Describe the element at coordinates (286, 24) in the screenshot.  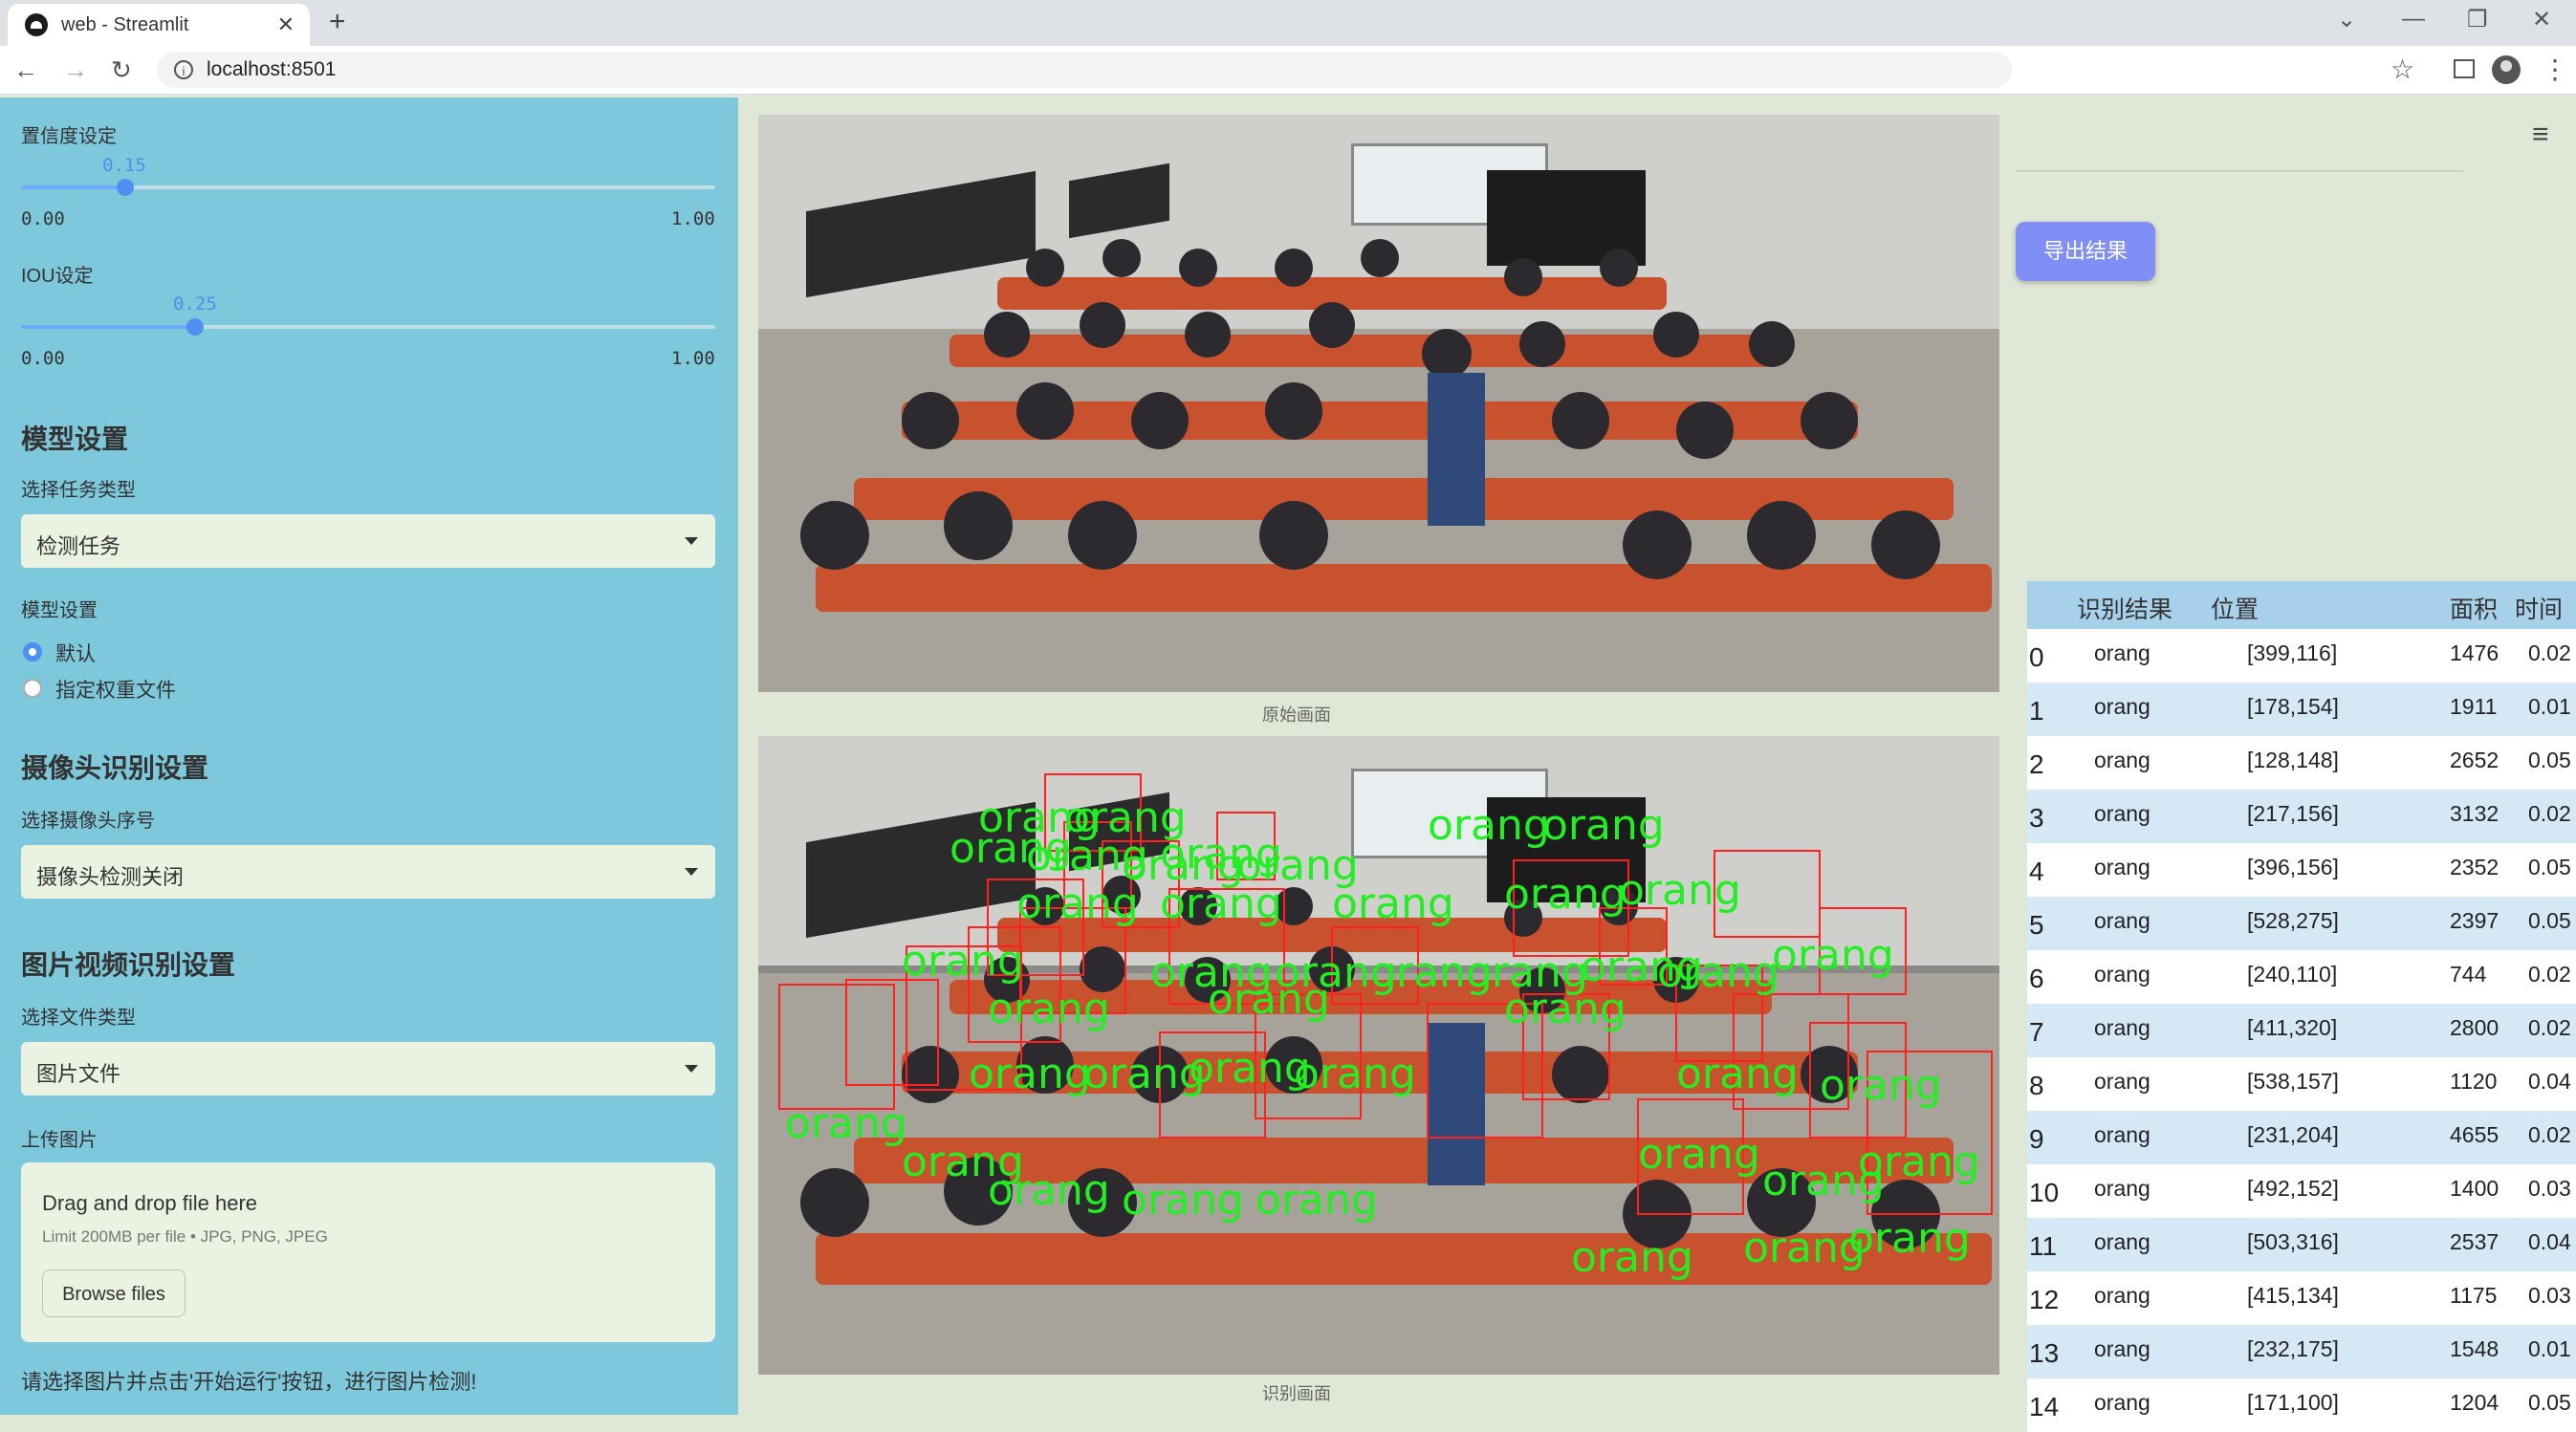
I see `close-tab-icon: ✕` at that location.